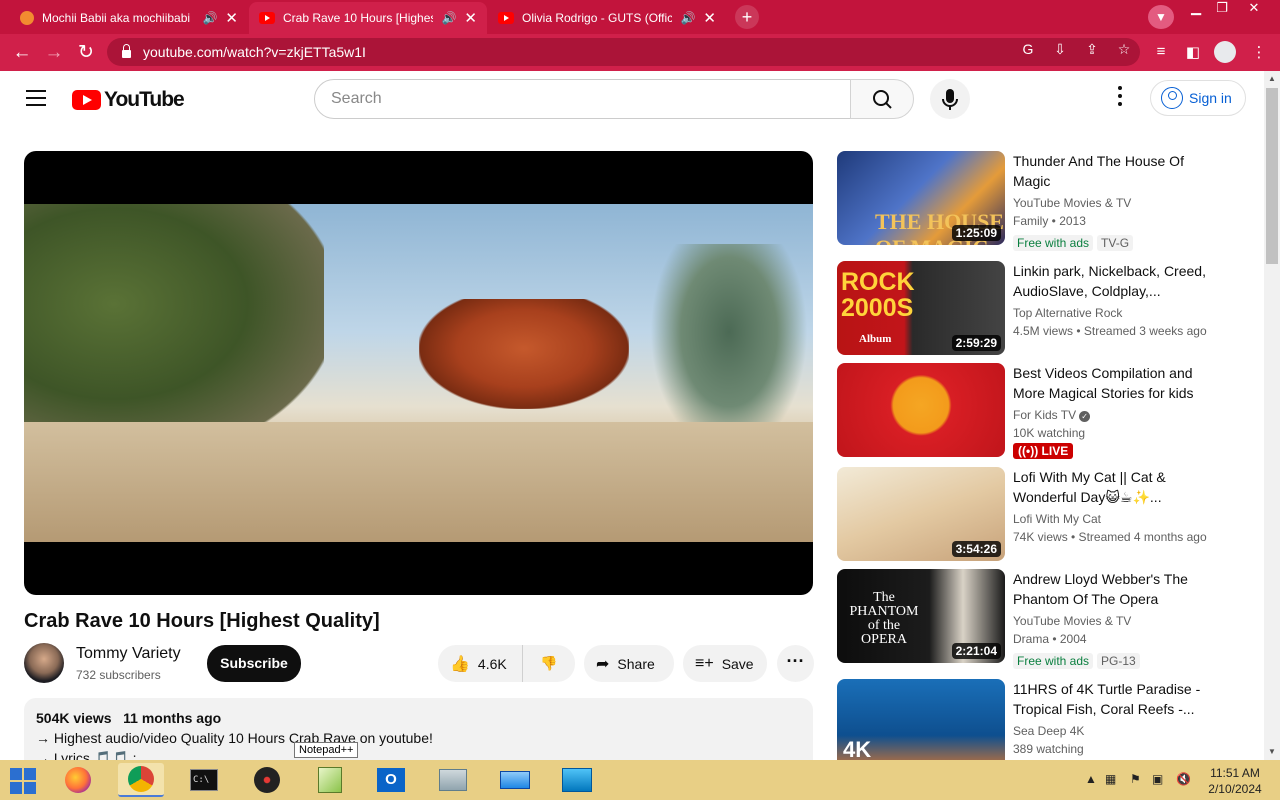  Describe the element at coordinates (1124, 49) in the screenshot. I see `bookmark-star-icon: ☆` at that location.